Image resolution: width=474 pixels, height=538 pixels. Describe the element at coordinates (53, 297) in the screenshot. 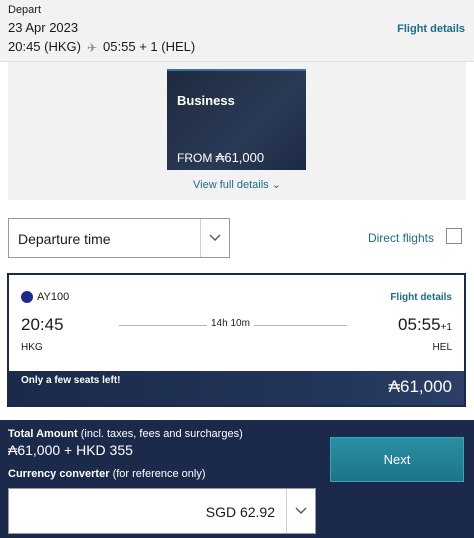

I see `flight-number: AY100` at that location.